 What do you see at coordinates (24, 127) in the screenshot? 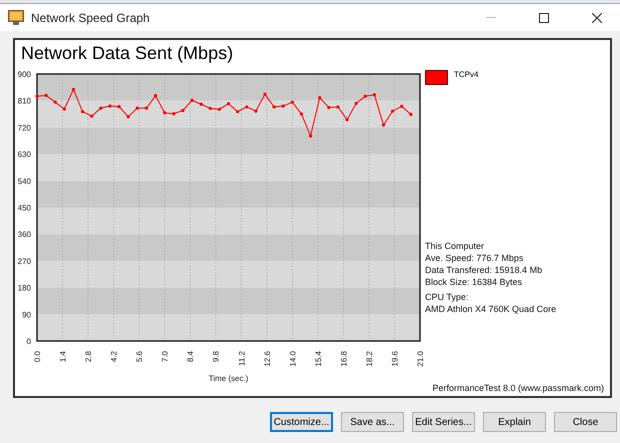
I see `y-tick-label: 720` at bounding box center [24, 127].